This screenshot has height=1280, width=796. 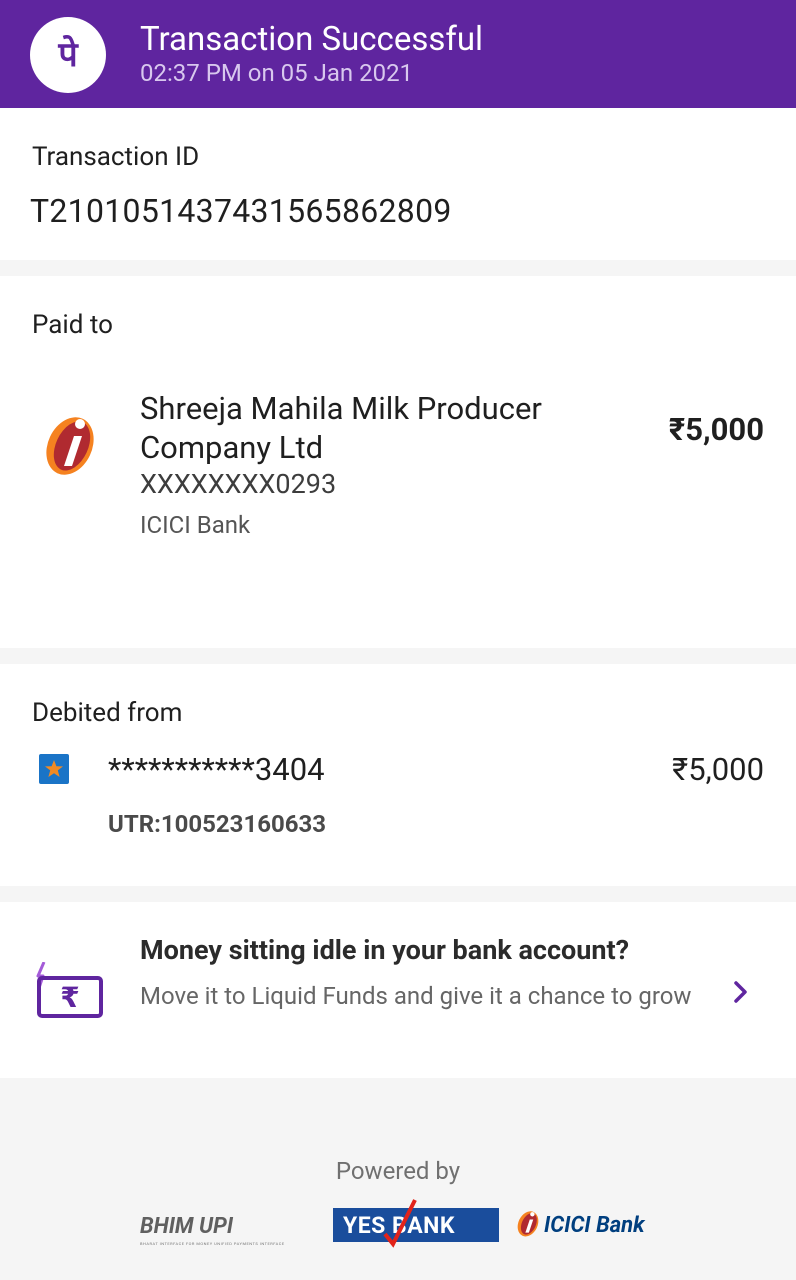 What do you see at coordinates (238, 484) in the screenshot?
I see `payee-account-number: XXXXXXXX0293` at bounding box center [238, 484].